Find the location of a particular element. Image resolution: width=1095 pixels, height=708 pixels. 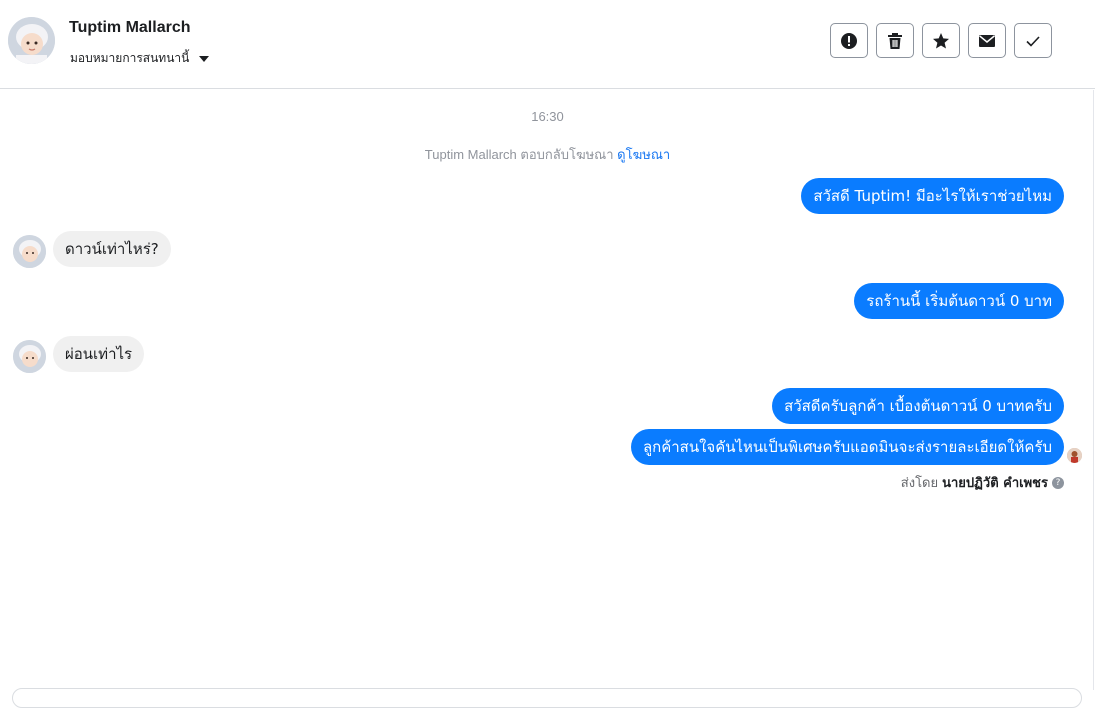

scrollbar-track is located at coordinates (1093, 390).